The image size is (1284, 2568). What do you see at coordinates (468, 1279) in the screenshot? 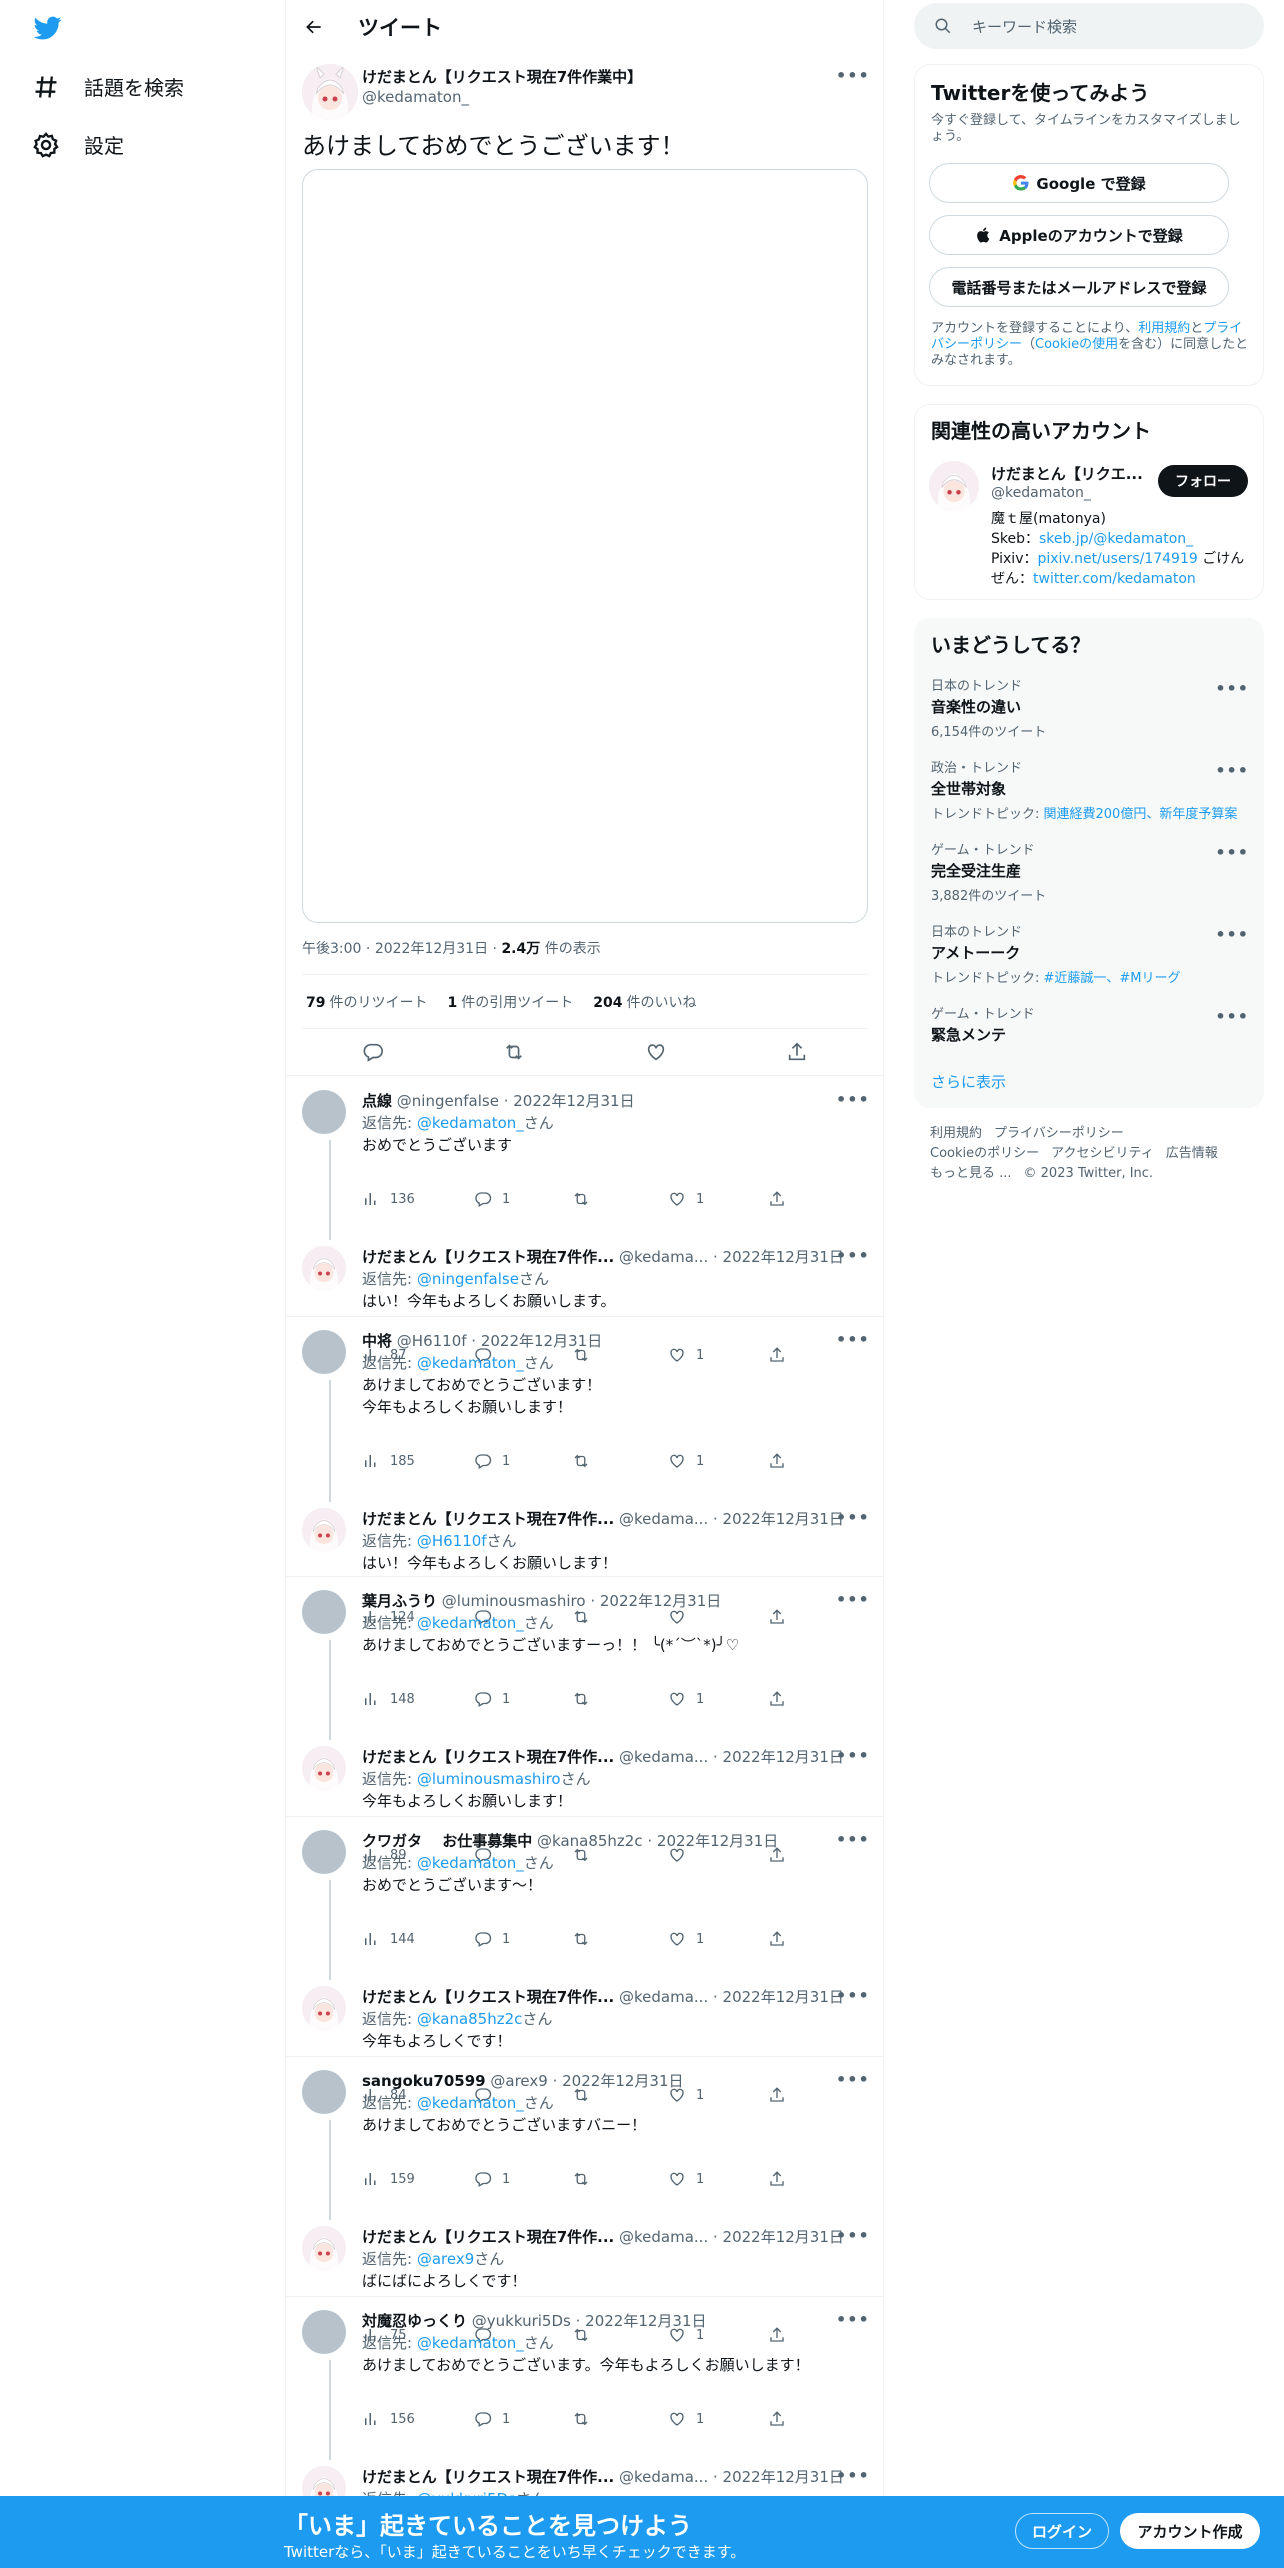
I see `mention-link: @ningenfalse` at bounding box center [468, 1279].